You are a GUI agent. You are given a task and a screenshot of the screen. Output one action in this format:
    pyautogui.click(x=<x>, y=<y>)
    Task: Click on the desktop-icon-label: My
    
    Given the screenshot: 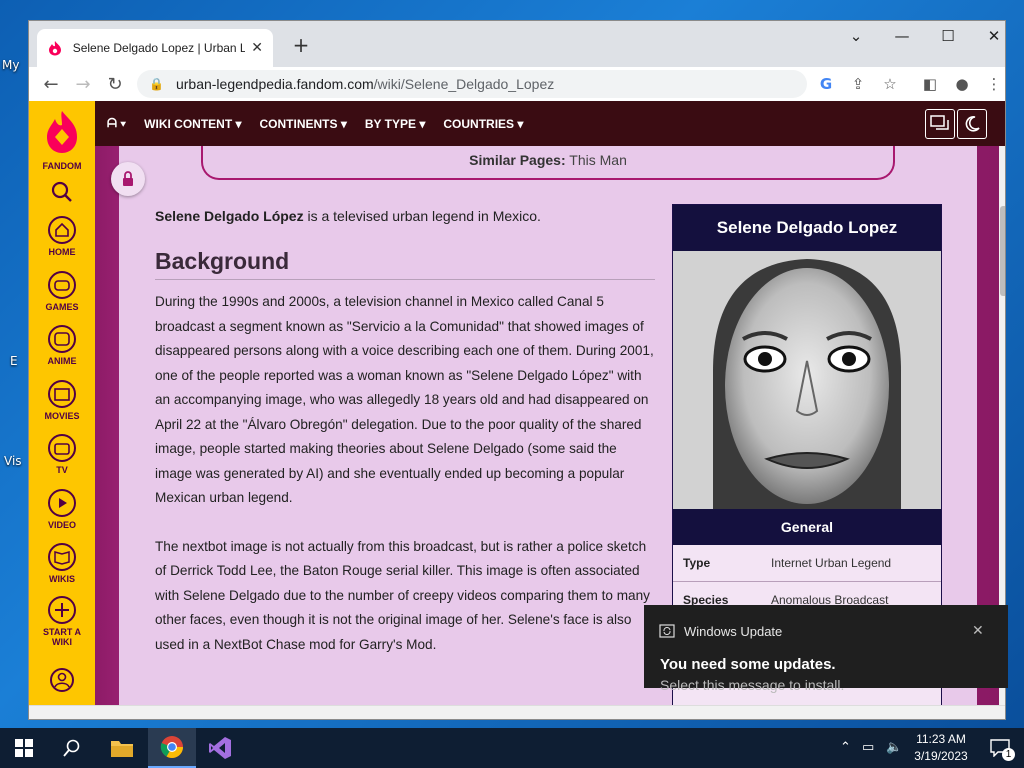 What is the action you would take?
    pyautogui.click(x=10, y=65)
    